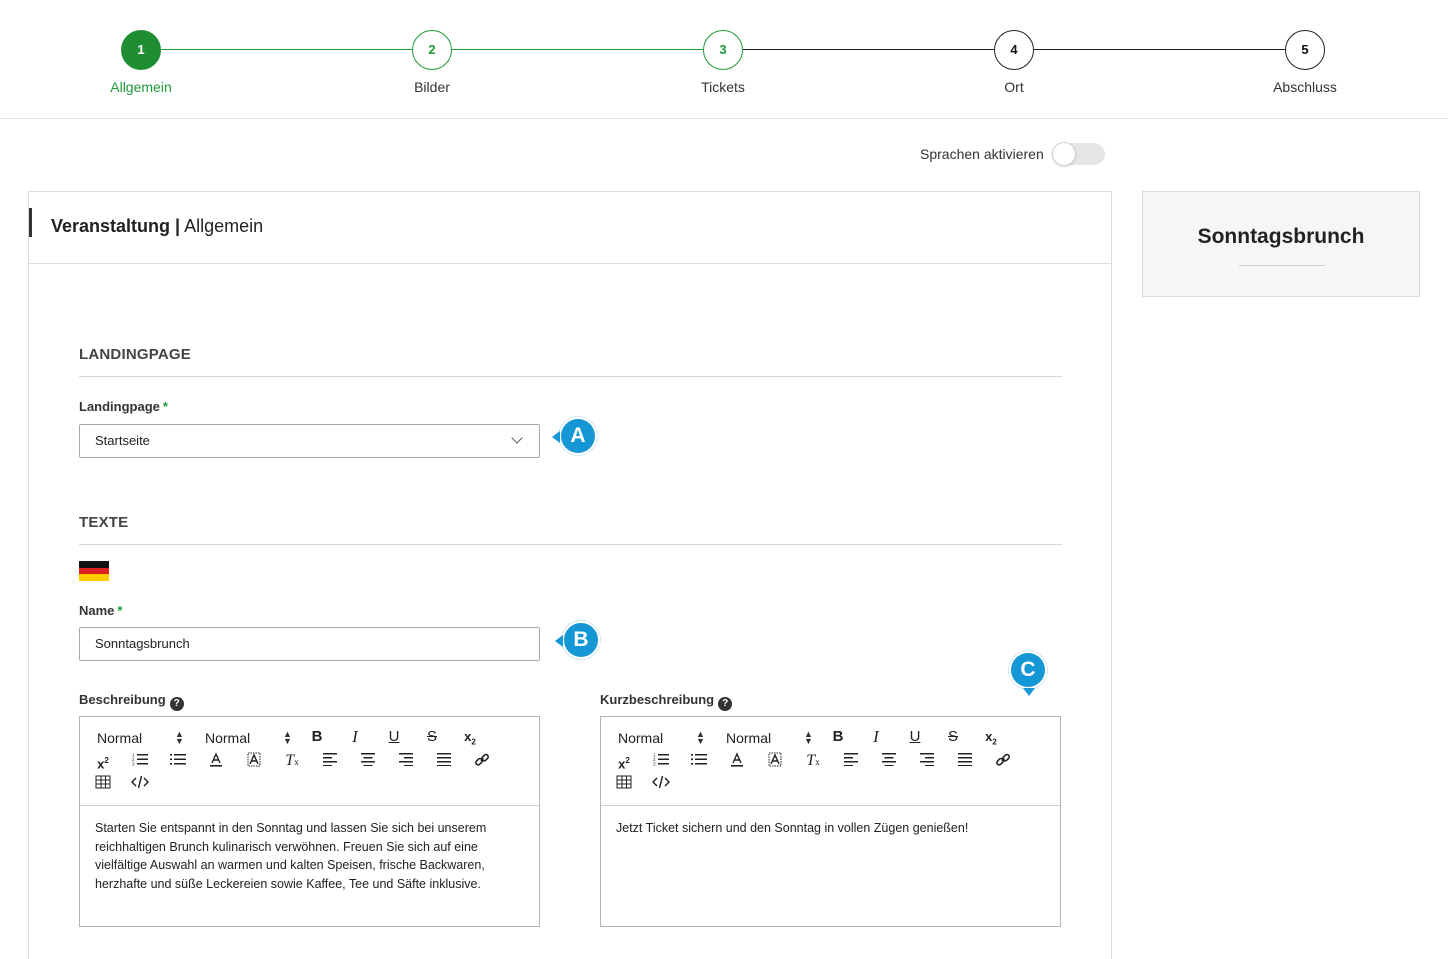 The image size is (1448, 959). I want to click on callout-a-letter: A, so click(578, 435).